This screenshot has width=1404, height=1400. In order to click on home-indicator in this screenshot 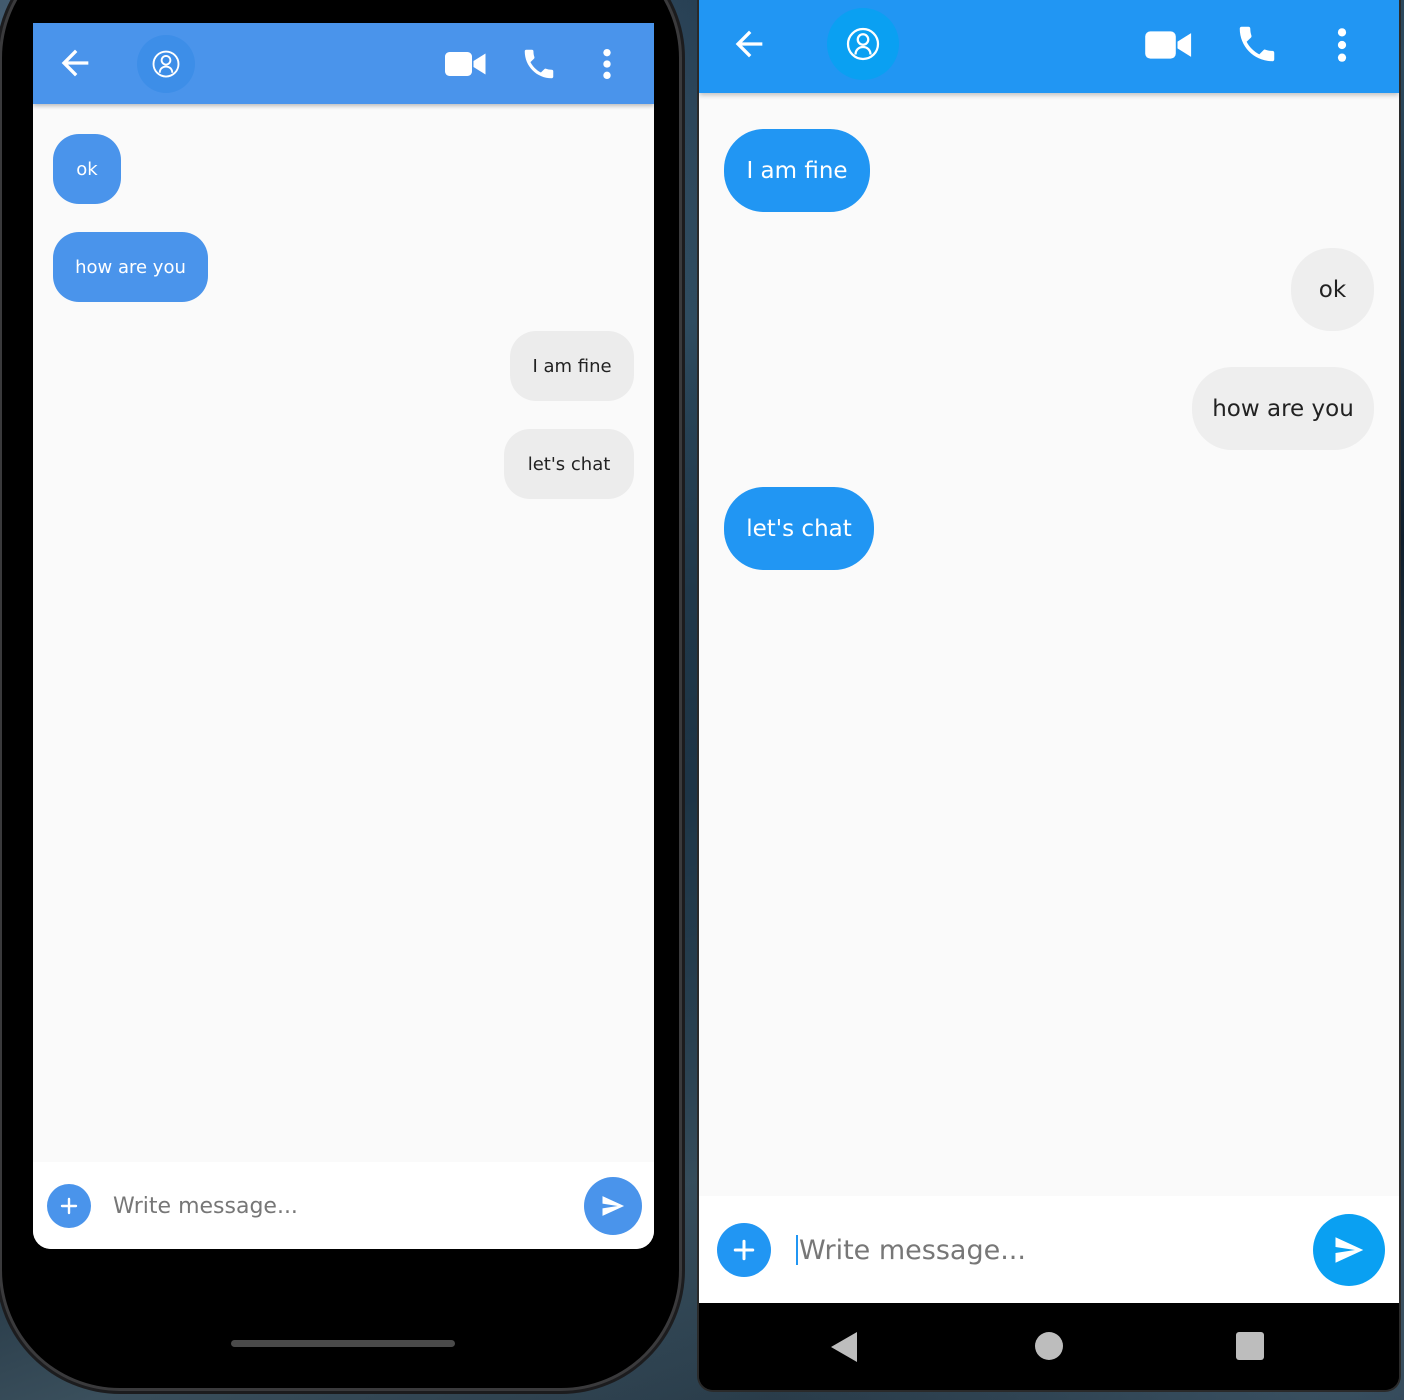, I will do `click(343, 1343)`.